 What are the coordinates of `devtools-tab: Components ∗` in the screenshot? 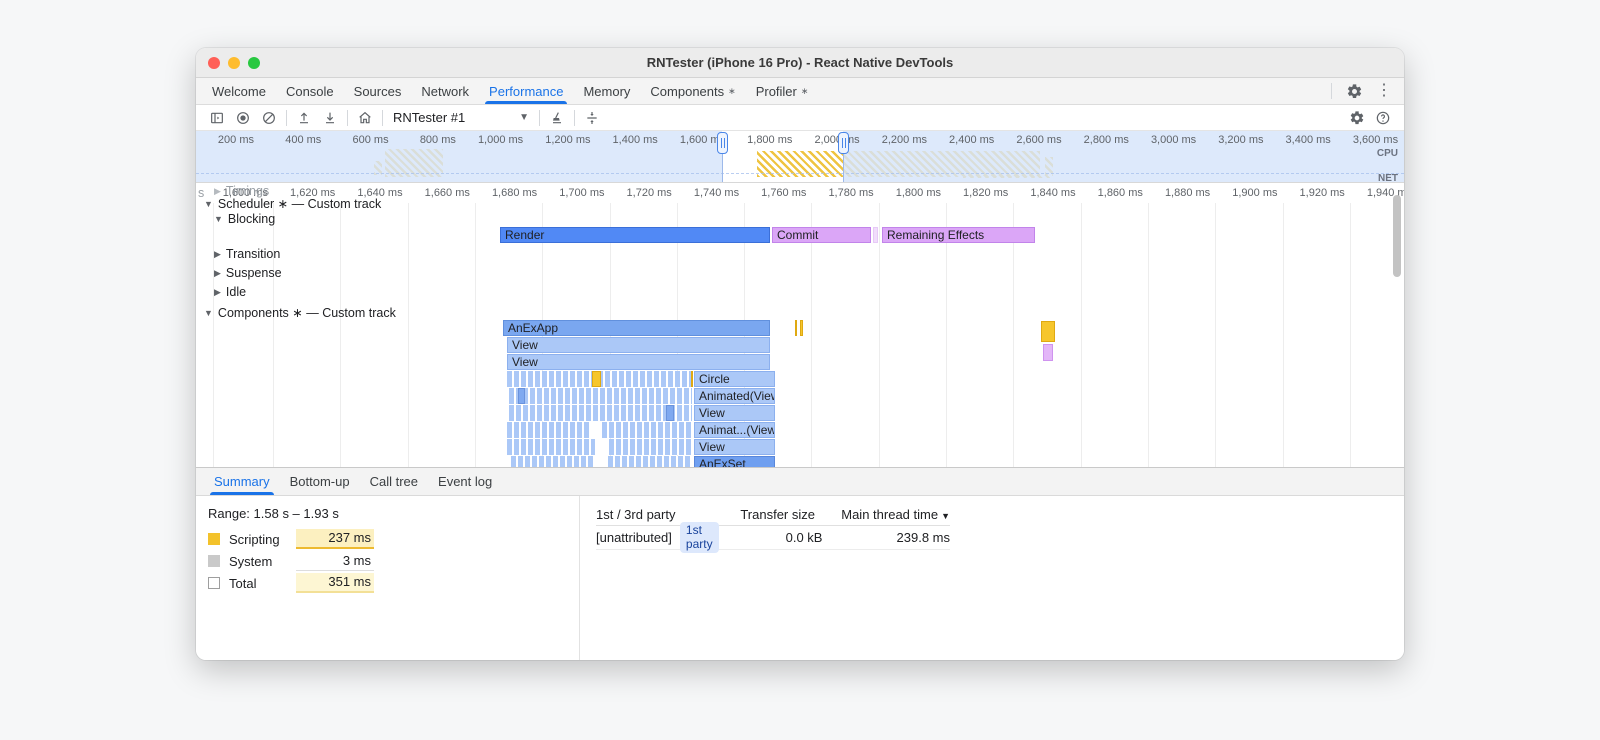 It's located at (692, 91).